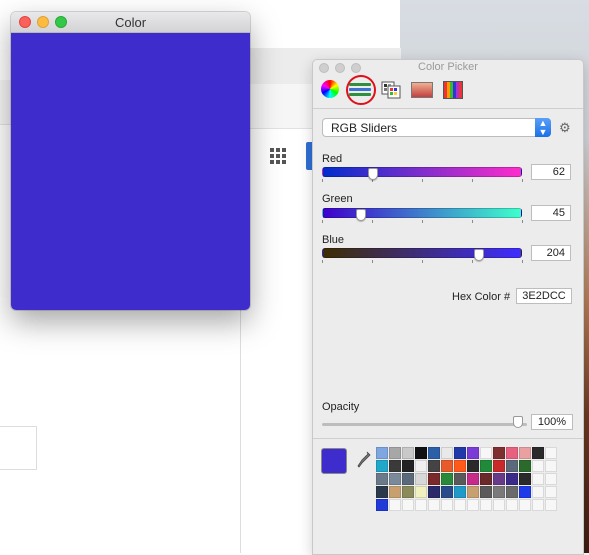  I want to click on hex-color-field: 3E2DCC, so click(544, 296).